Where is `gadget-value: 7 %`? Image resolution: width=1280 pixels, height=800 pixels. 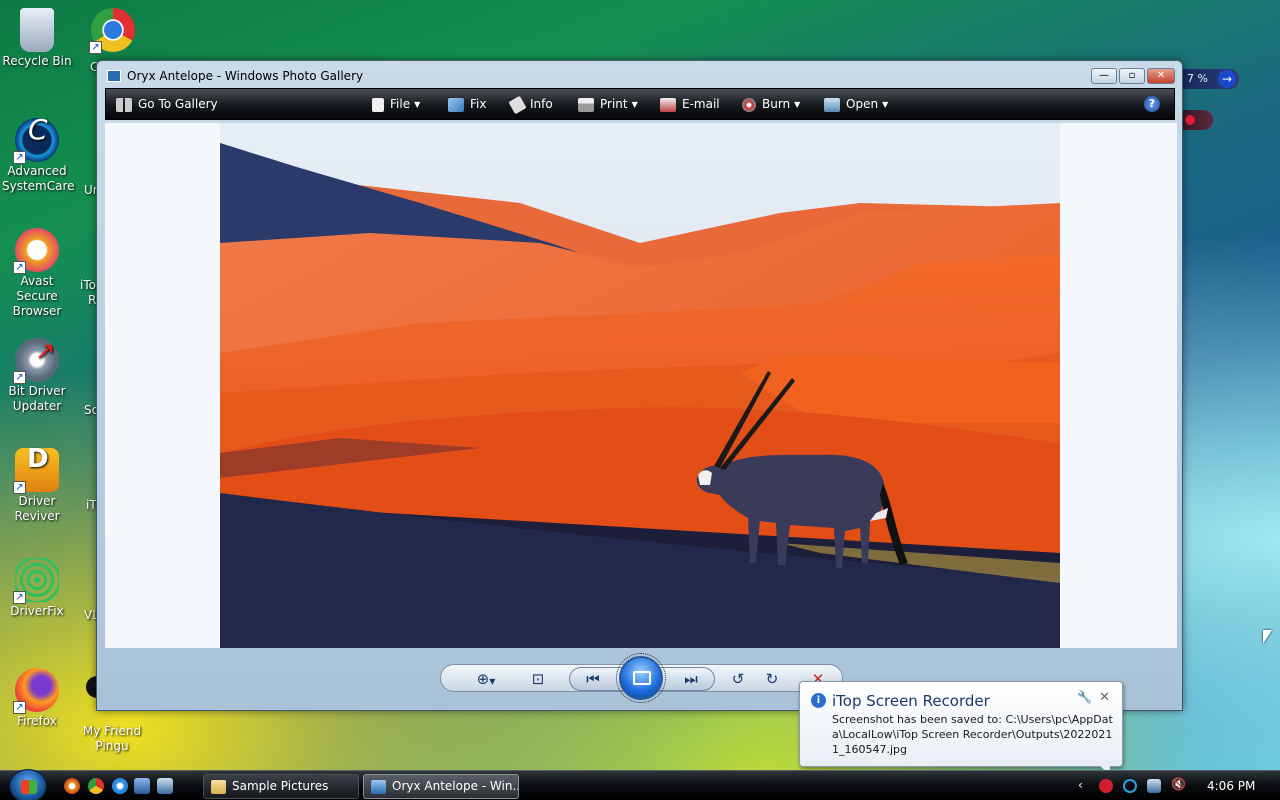 gadget-value: 7 % is located at coordinates (1197, 78).